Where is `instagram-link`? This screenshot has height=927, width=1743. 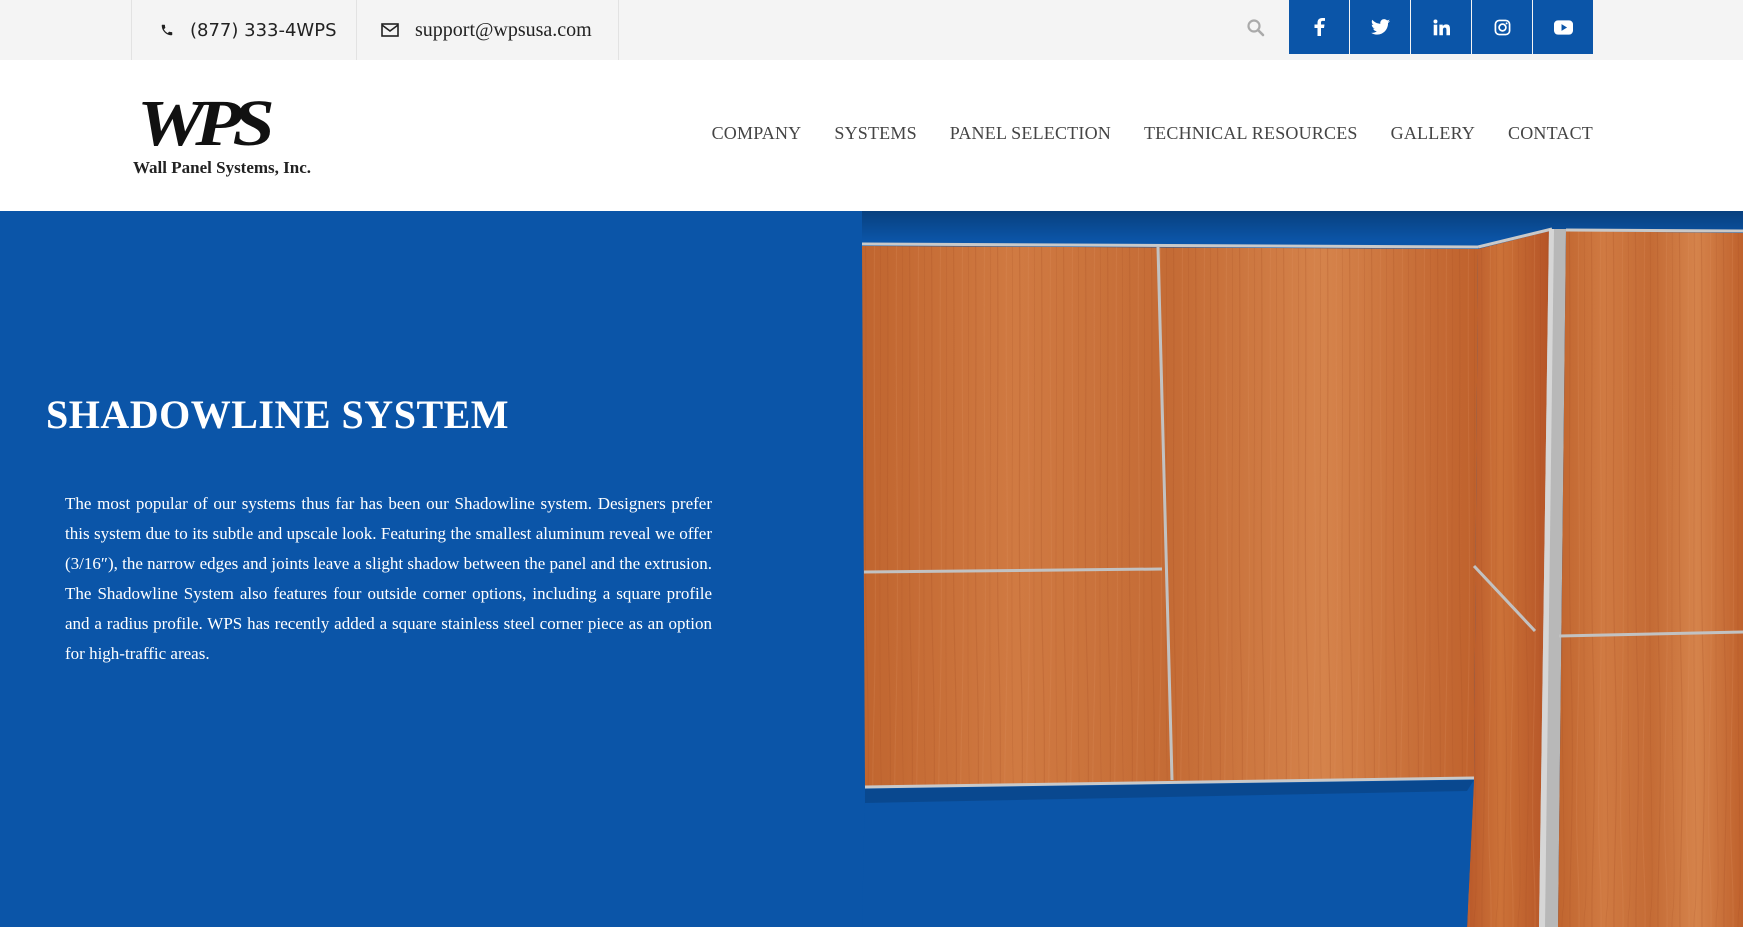
instagram-link is located at coordinates (1502, 27).